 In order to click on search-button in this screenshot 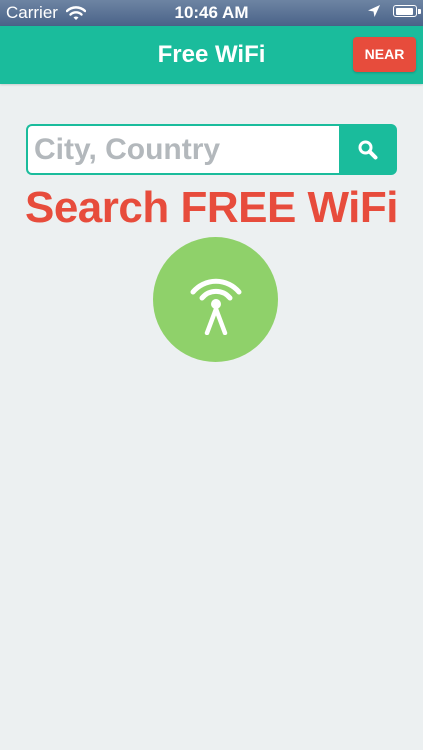, I will do `click(368, 149)`.